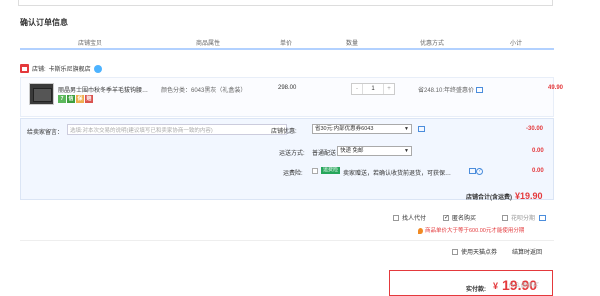  What do you see at coordinates (455, 252) in the screenshot?
I see `store-points-checkbox` at bounding box center [455, 252].